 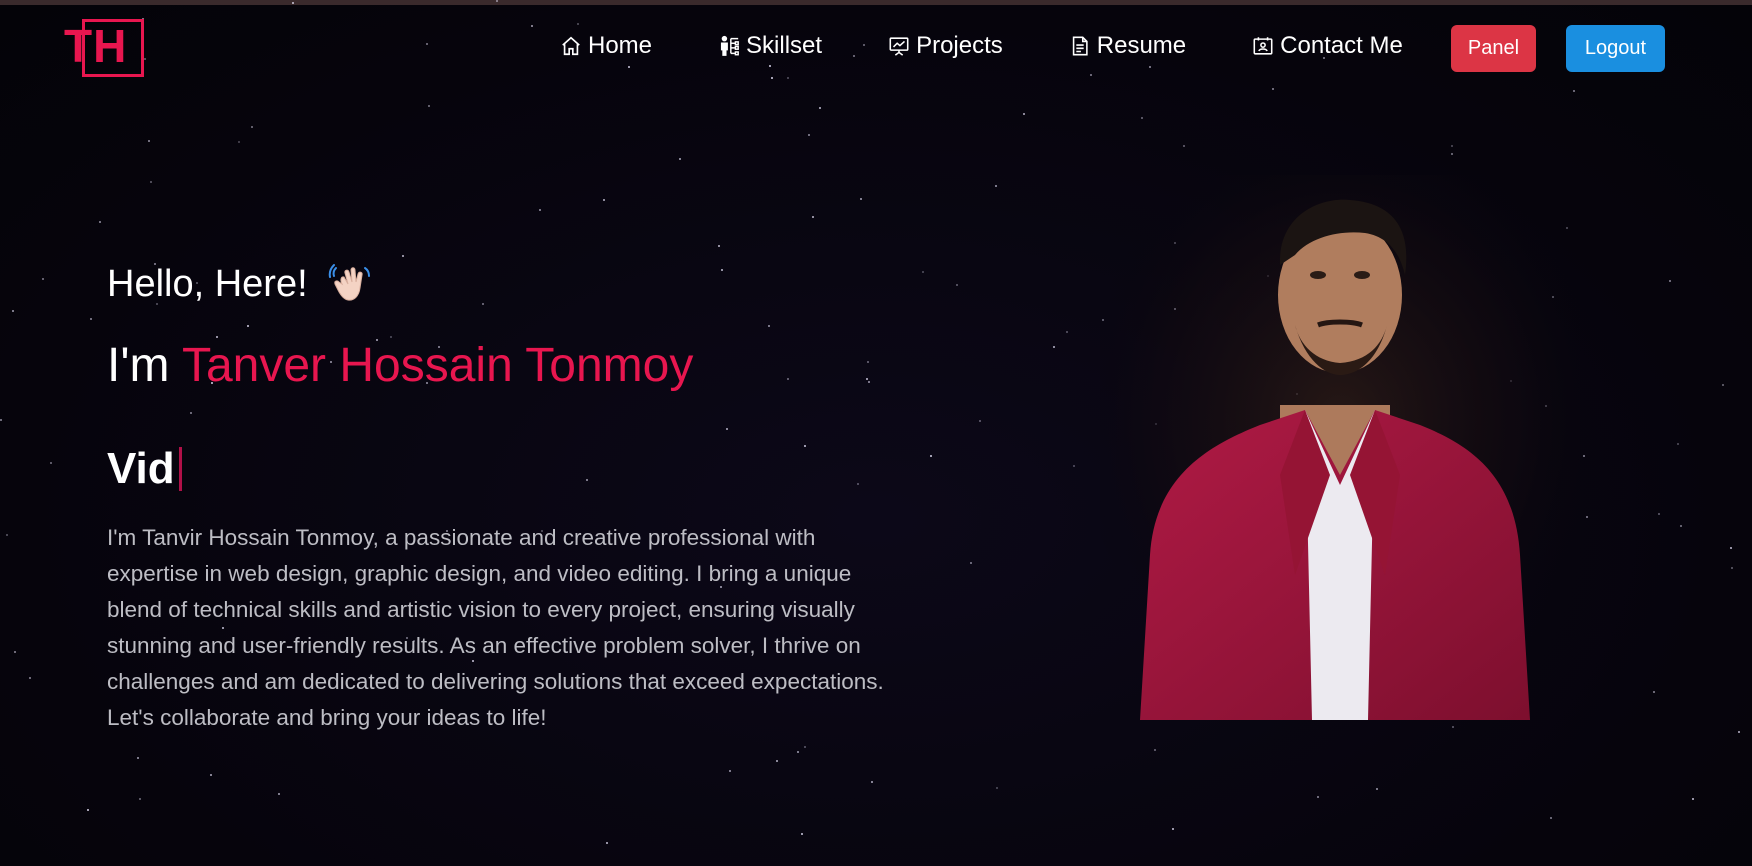 What do you see at coordinates (1327, 46) in the screenshot?
I see `nav-item-contact: Contact Me` at bounding box center [1327, 46].